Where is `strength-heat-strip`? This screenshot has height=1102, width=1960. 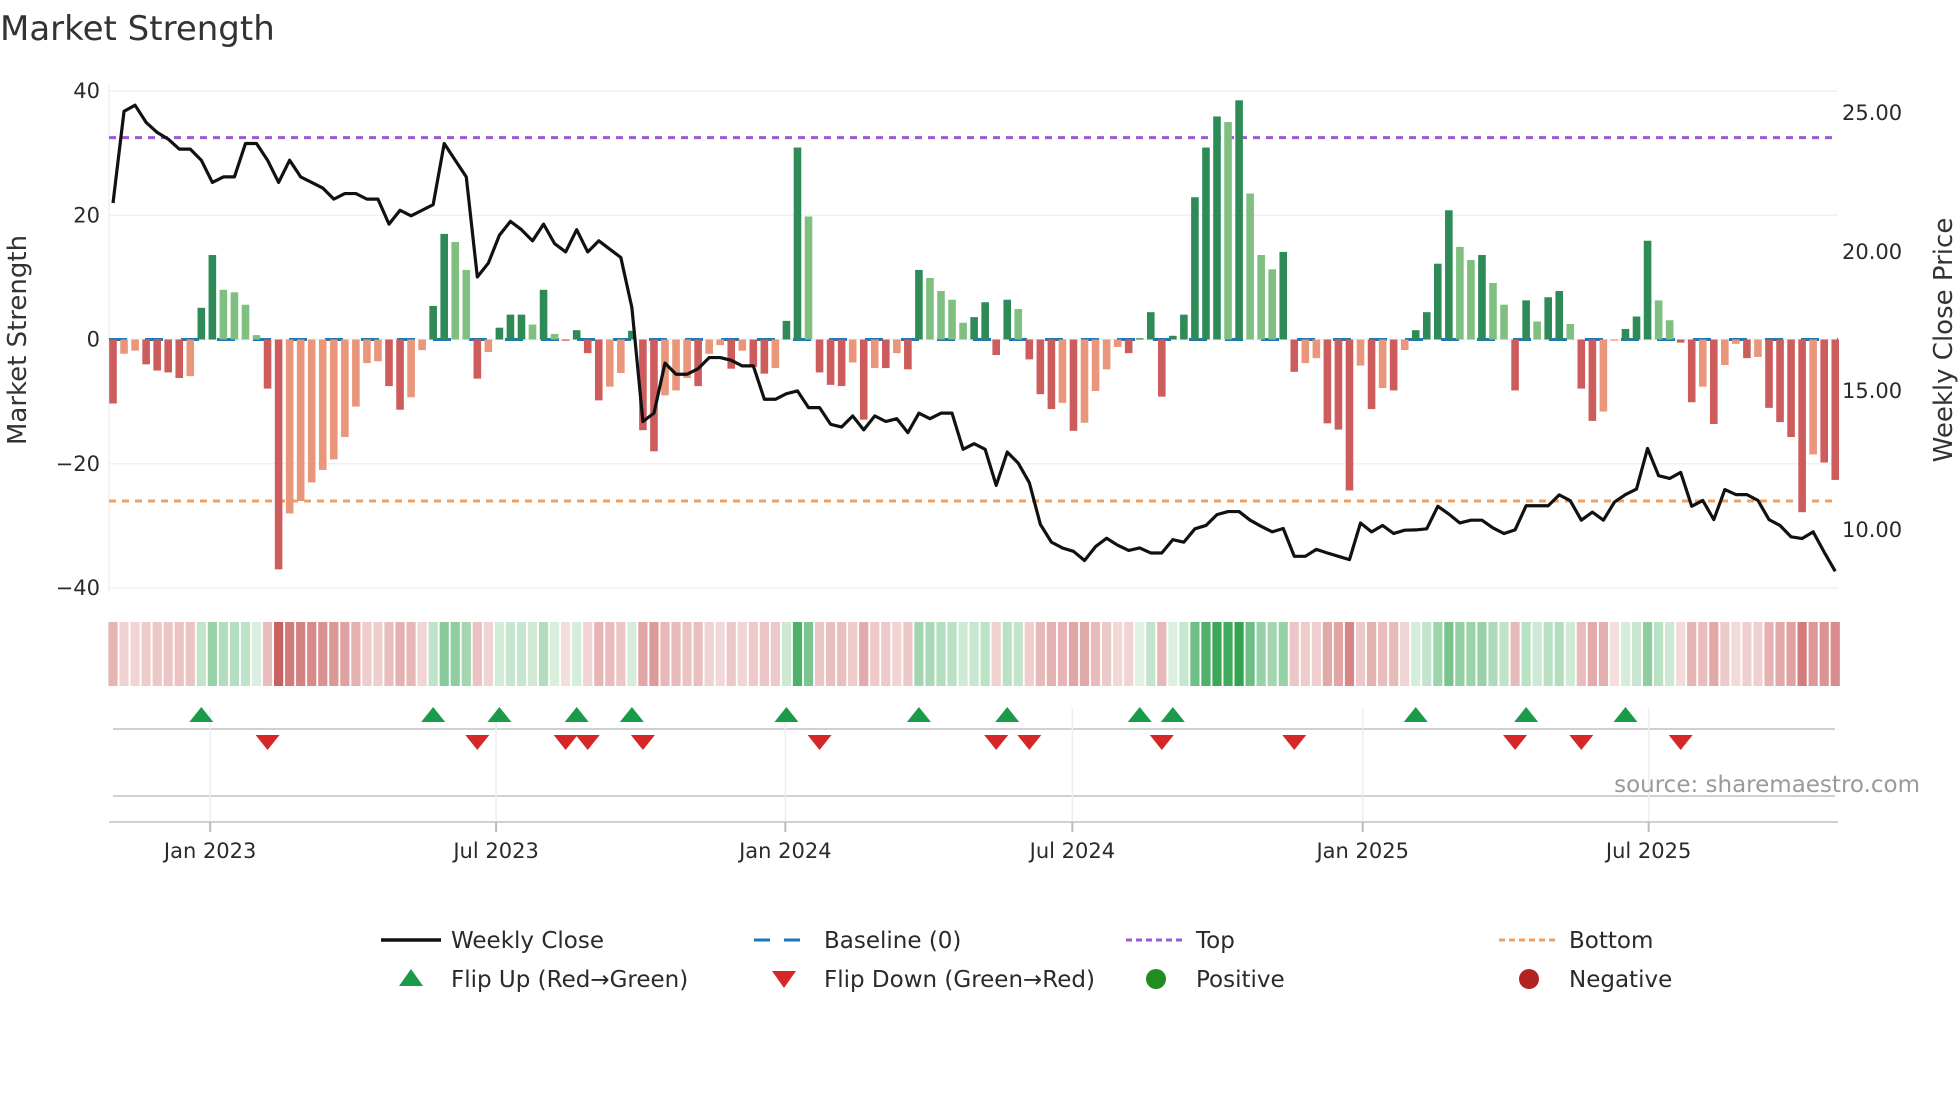
strength-heat-strip is located at coordinates (974, 654).